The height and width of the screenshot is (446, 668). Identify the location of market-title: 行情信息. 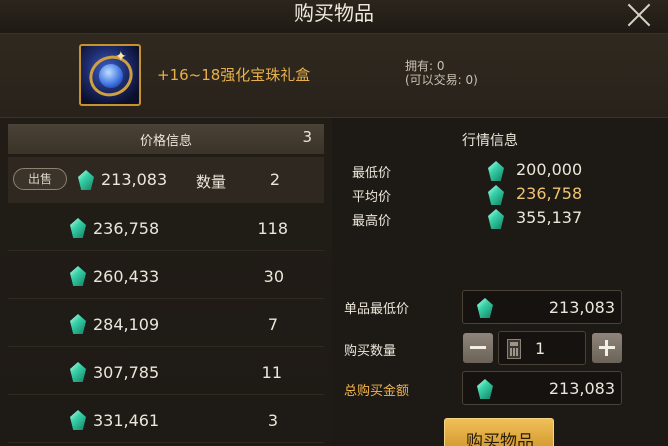
(490, 141).